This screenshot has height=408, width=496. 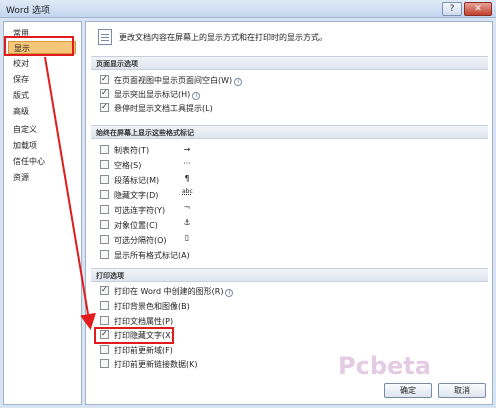 What do you see at coordinates (70, 193) in the screenshot?
I see `red-arrow-annotation` at bounding box center [70, 193].